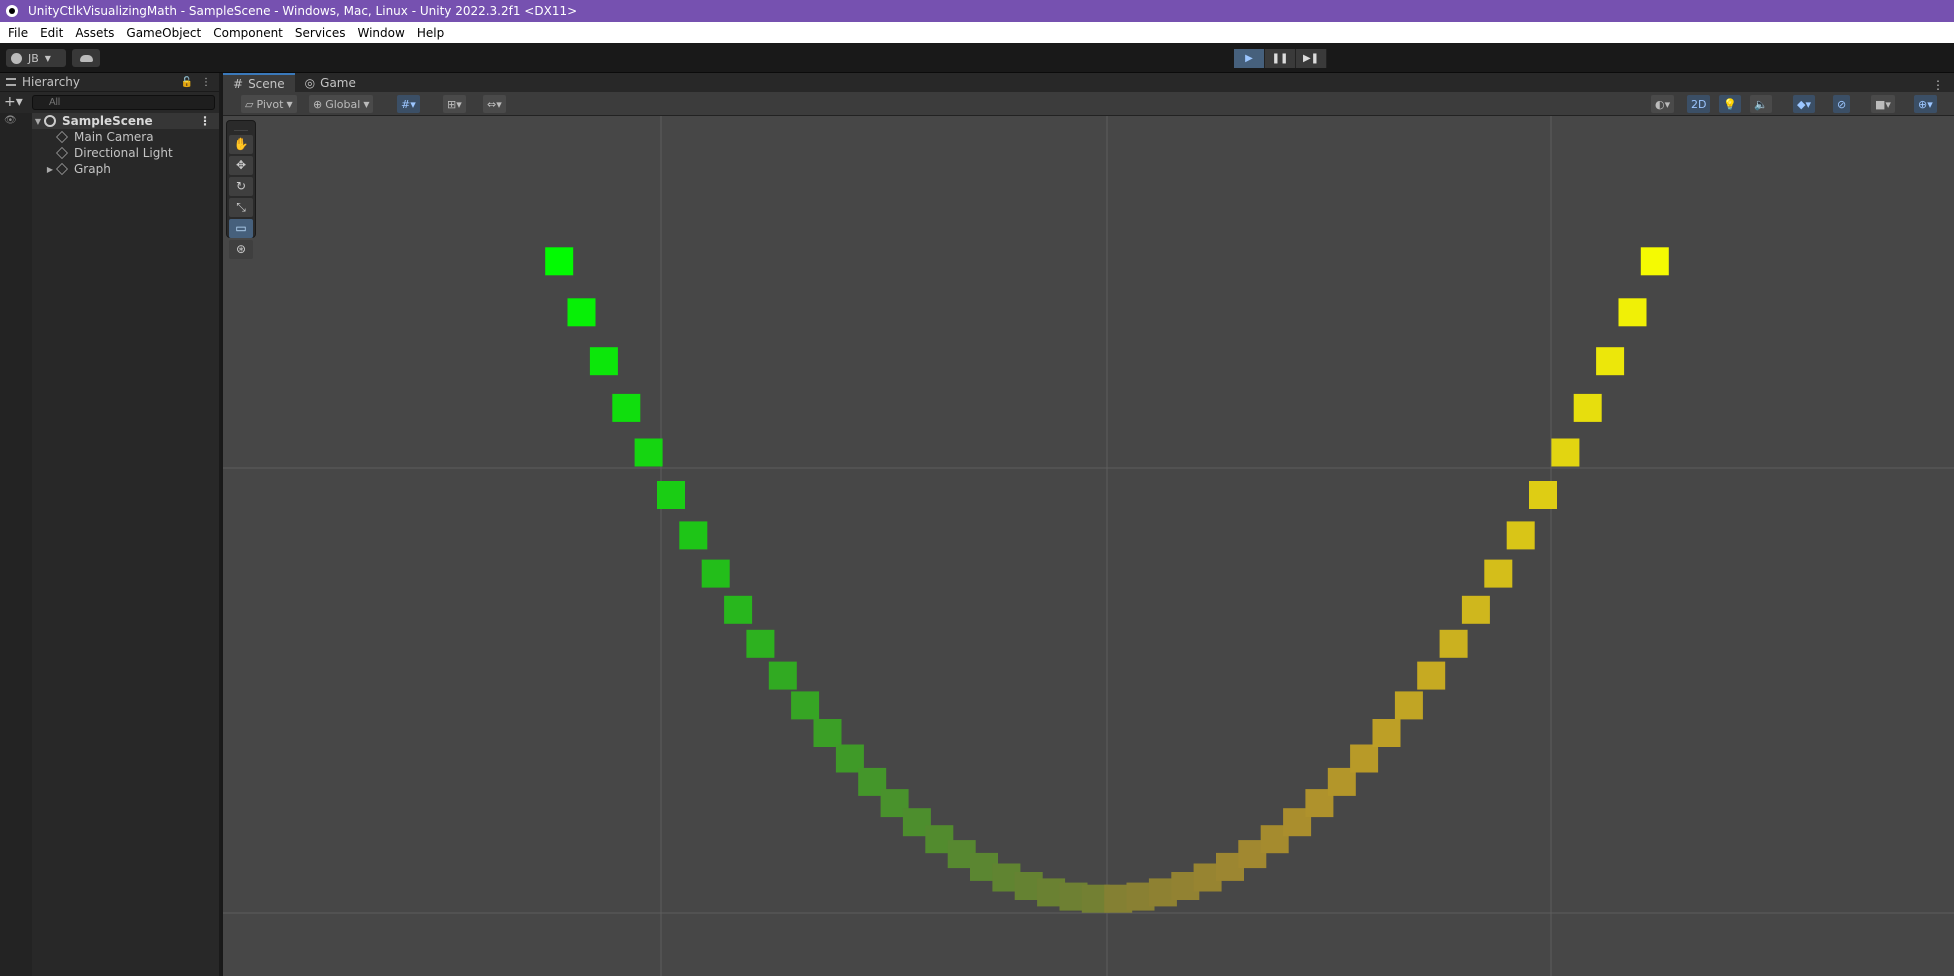 This screenshot has width=1954, height=976. Describe the element at coordinates (454, 104) in the screenshot. I see `increment-snap-toggle: ⊞▾` at that location.